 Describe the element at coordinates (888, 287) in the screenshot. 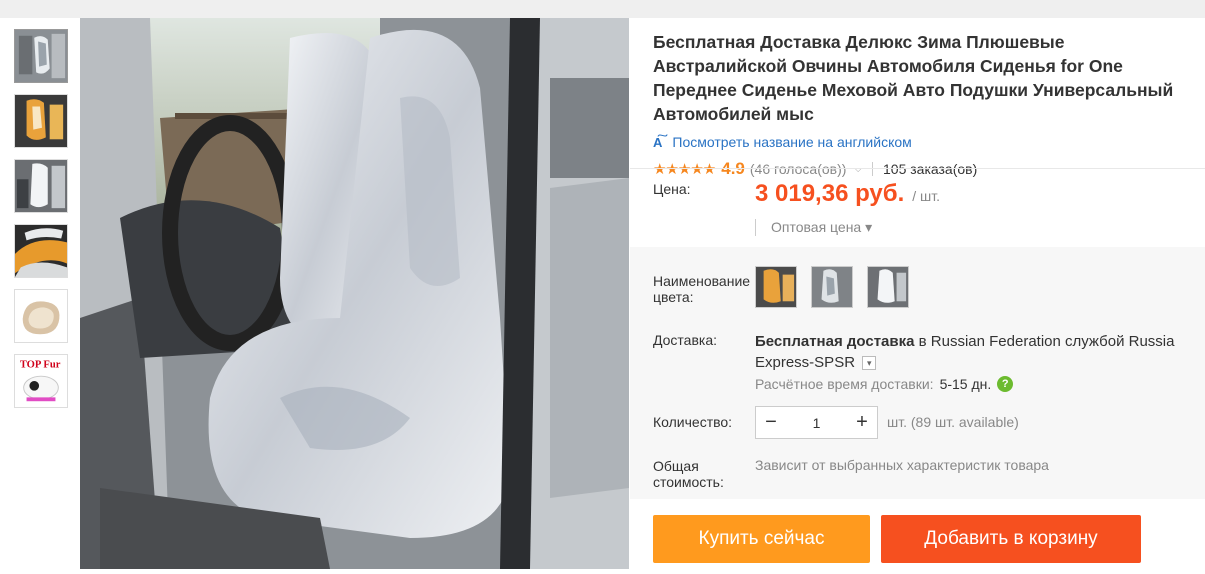

I see `color-swatch-white` at that location.